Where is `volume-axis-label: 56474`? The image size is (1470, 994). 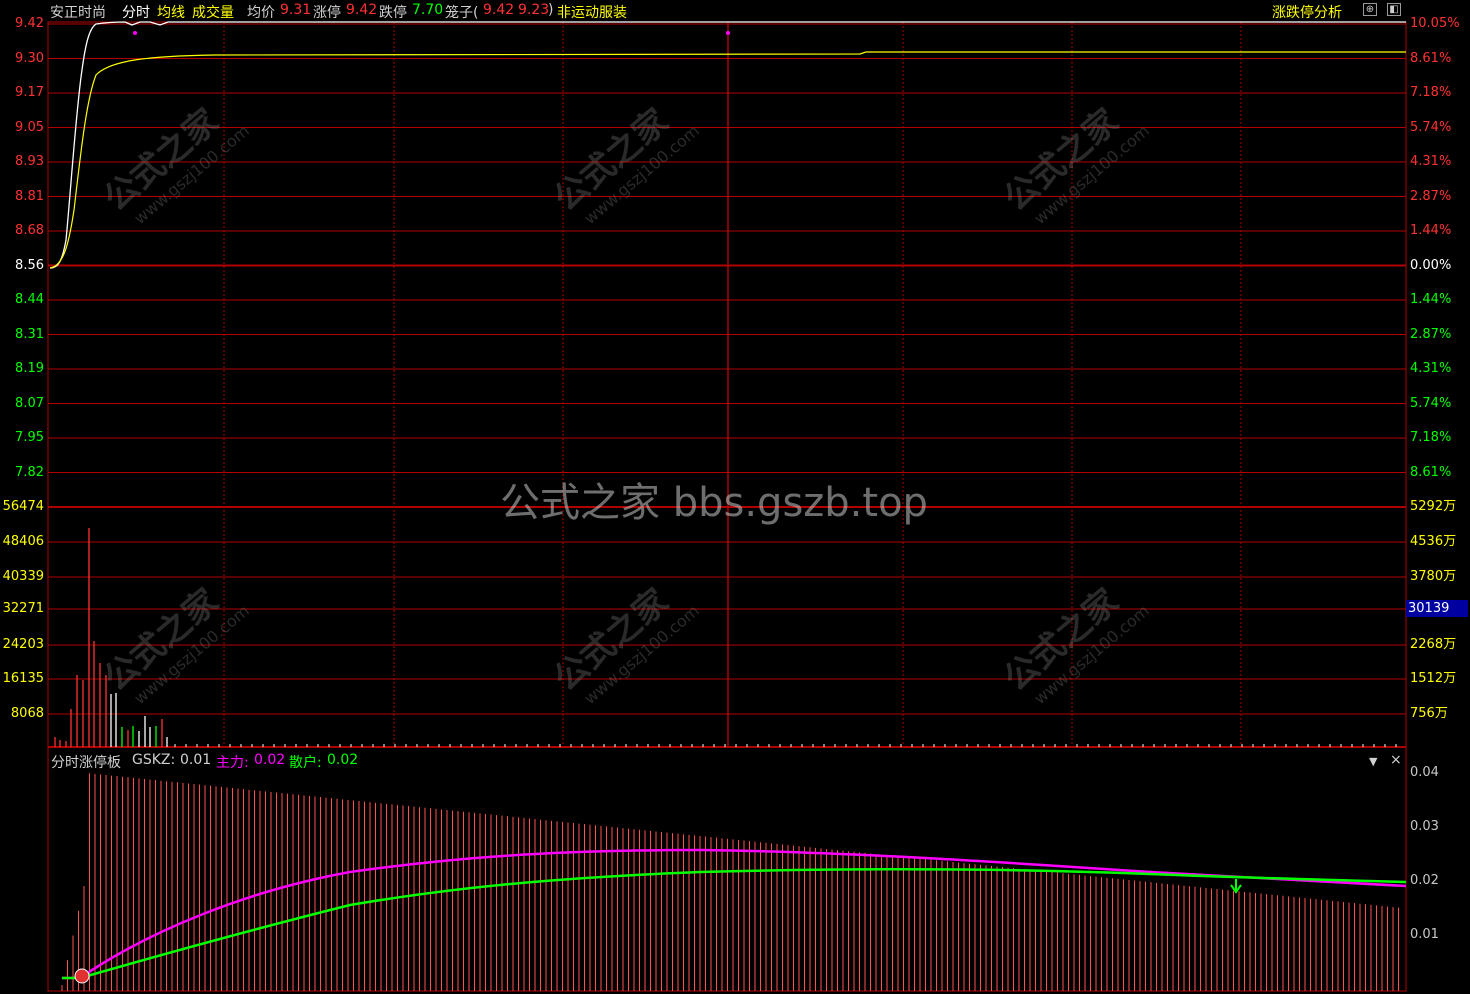
volume-axis-label: 56474 is located at coordinates (23, 506).